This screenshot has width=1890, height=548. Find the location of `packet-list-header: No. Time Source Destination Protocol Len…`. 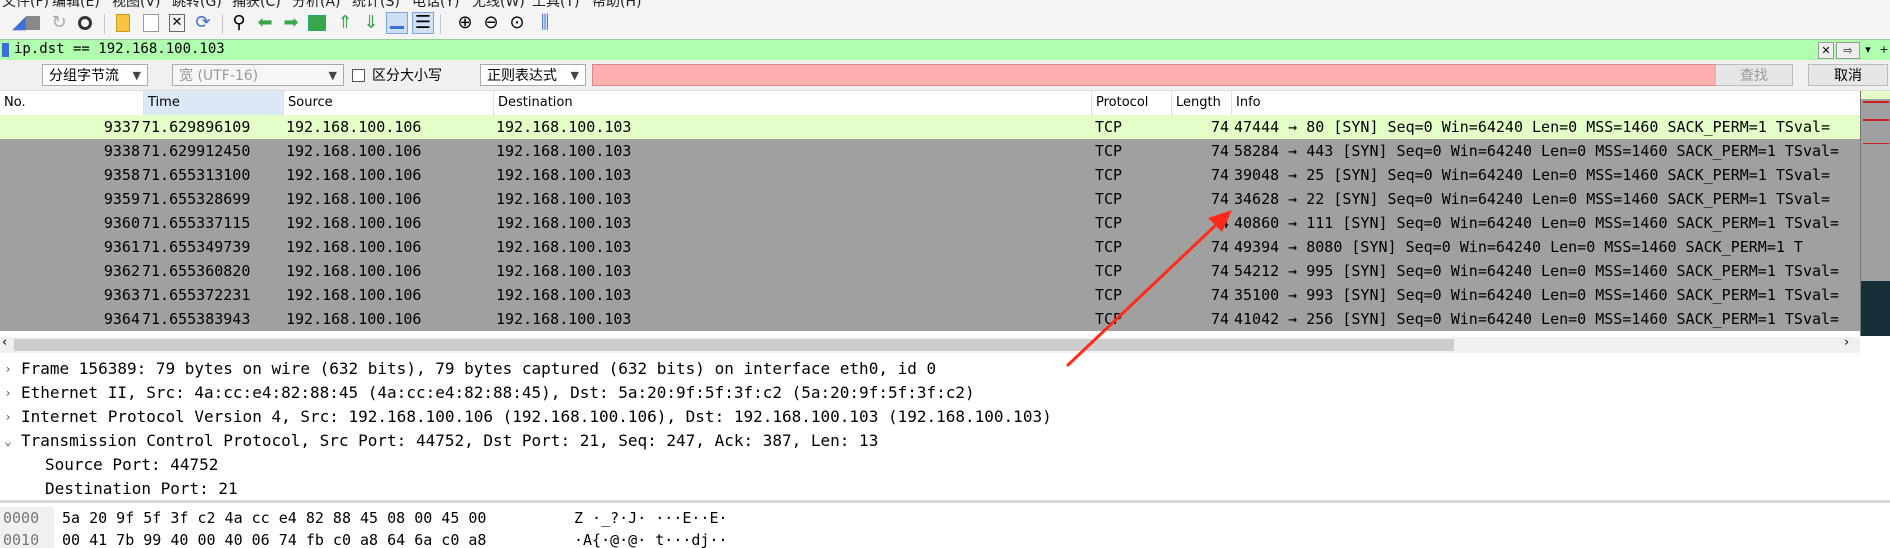

packet-list-header: No. Time Source Destination Protocol Len… is located at coordinates (930, 103).